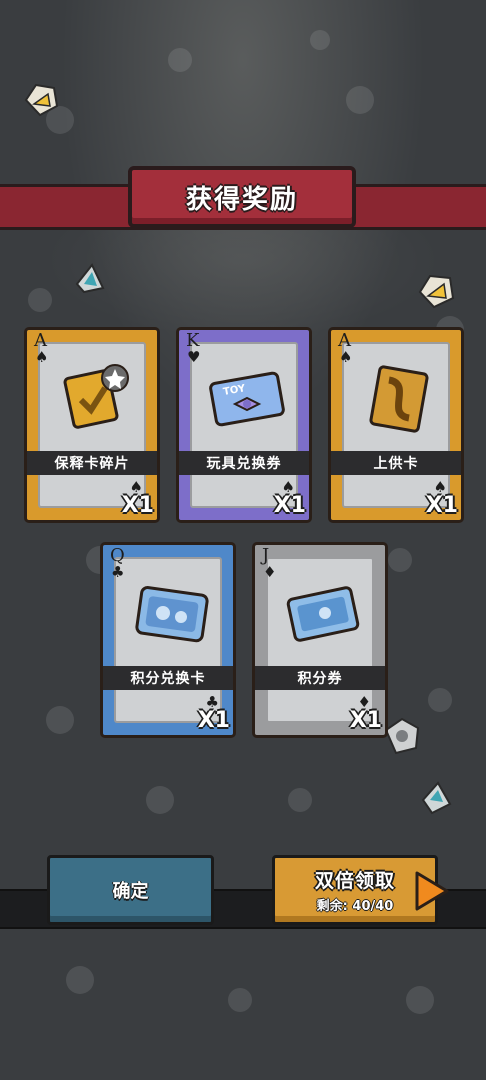  What do you see at coordinates (247, 399) in the screenshot?
I see `toy-ticket-icon: TOY` at bounding box center [247, 399].